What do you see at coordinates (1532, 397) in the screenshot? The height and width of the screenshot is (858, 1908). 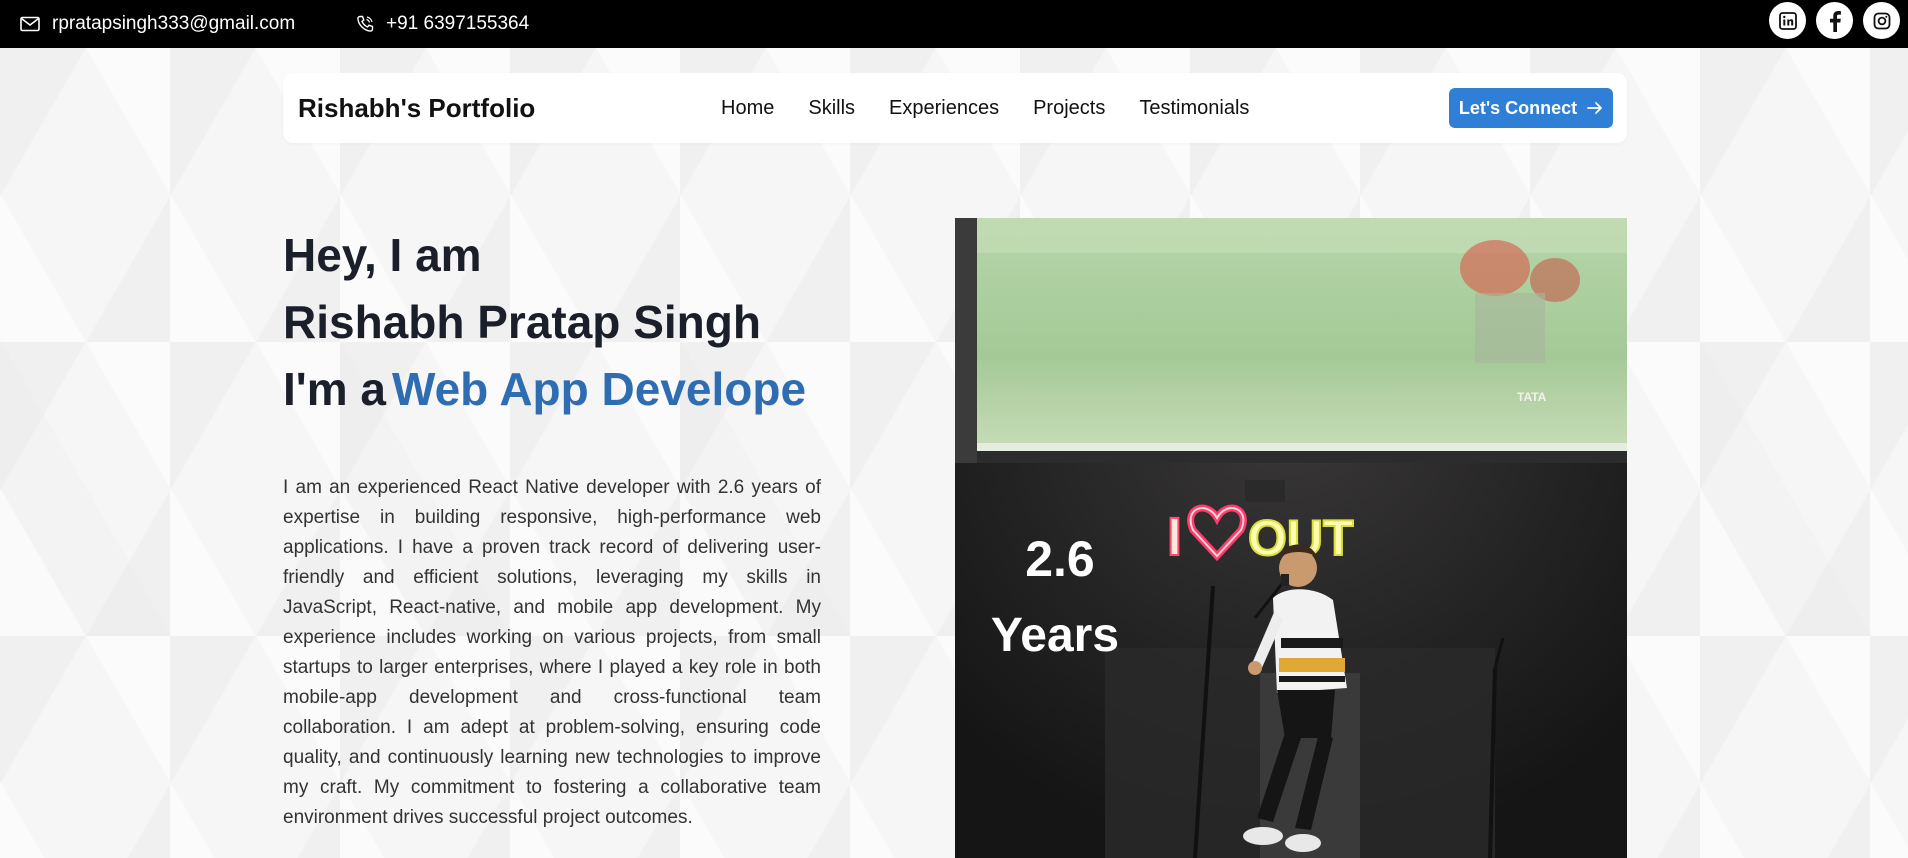 I see `screen-logo: TATA` at bounding box center [1532, 397].